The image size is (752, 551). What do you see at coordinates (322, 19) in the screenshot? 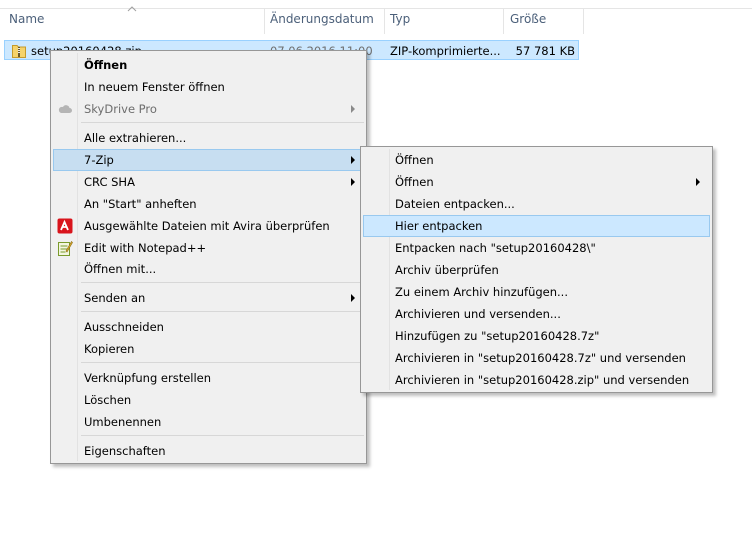
I see `column-date: Änderungsdatum` at bounding box center [322, 19].